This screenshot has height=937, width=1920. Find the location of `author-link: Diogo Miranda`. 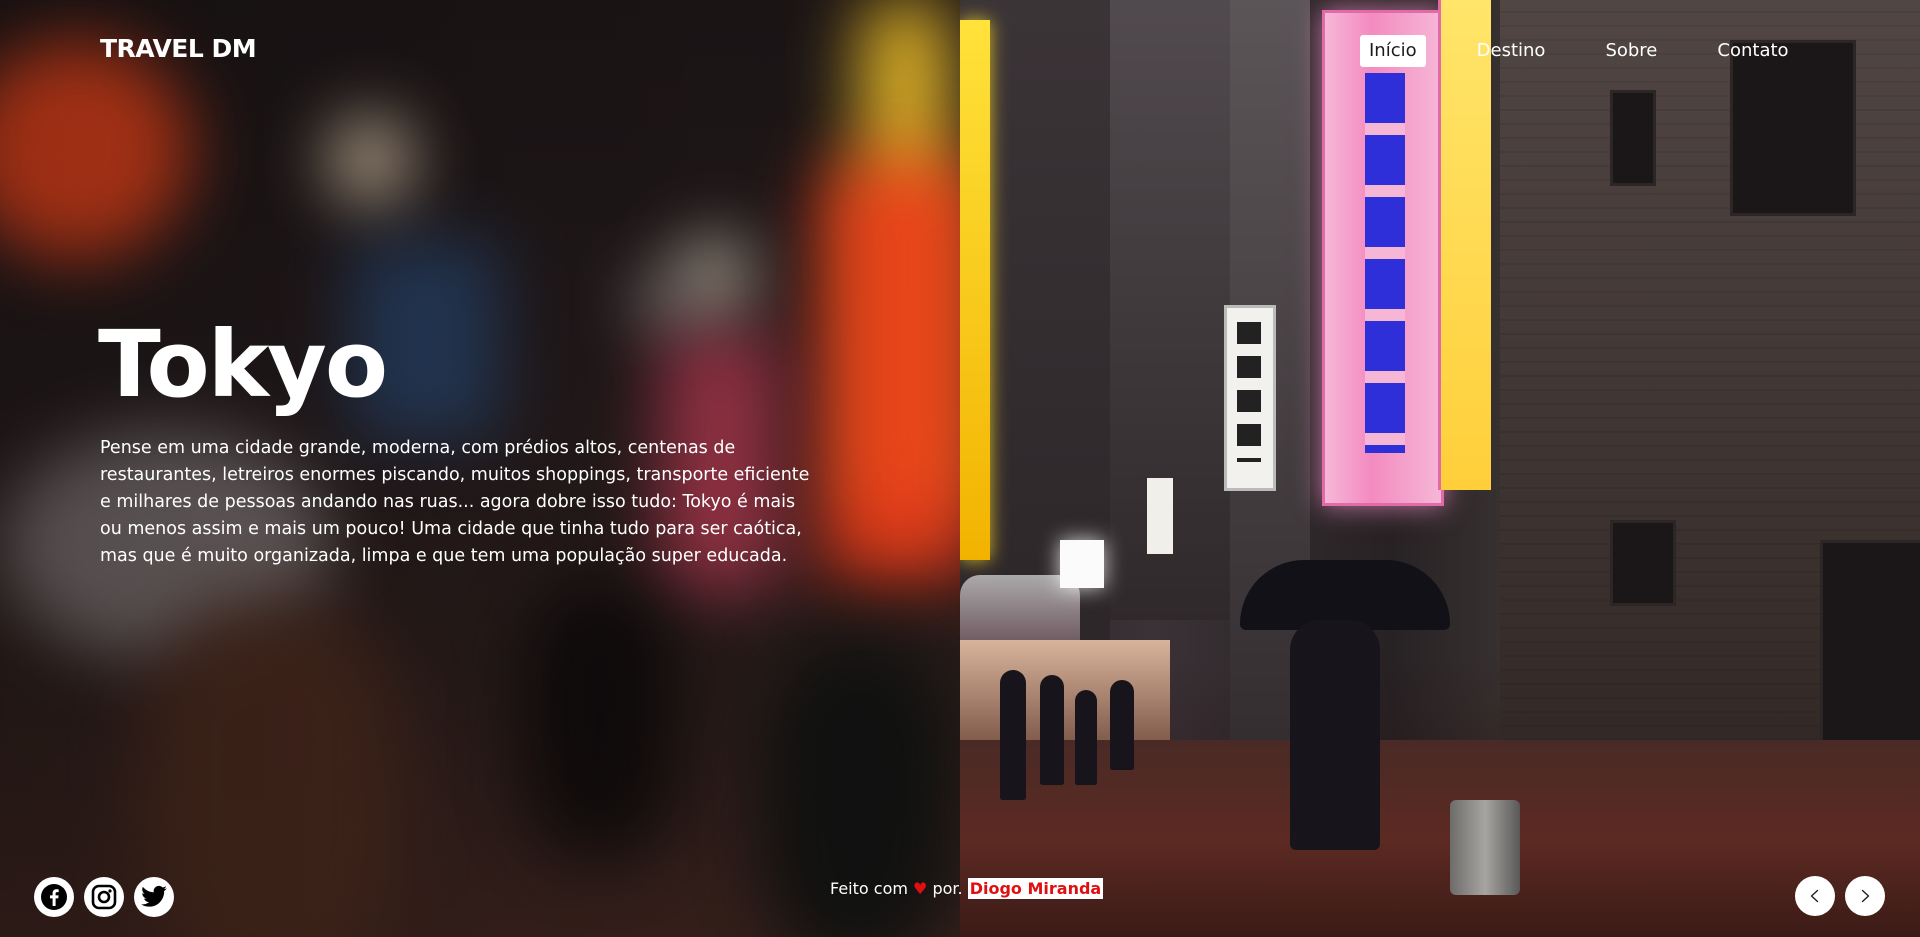

author-link: Diogo Miranda is located at coordinates (1035, 888).